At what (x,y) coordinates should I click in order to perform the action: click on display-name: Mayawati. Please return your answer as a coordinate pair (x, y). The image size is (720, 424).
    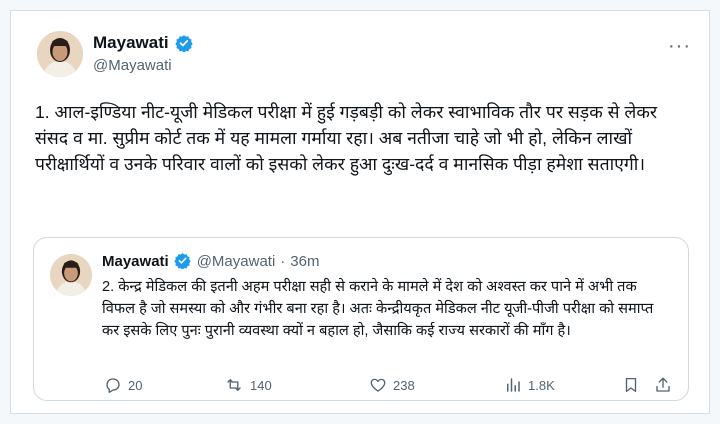
    Looking at the image, I should click on (131, 43).